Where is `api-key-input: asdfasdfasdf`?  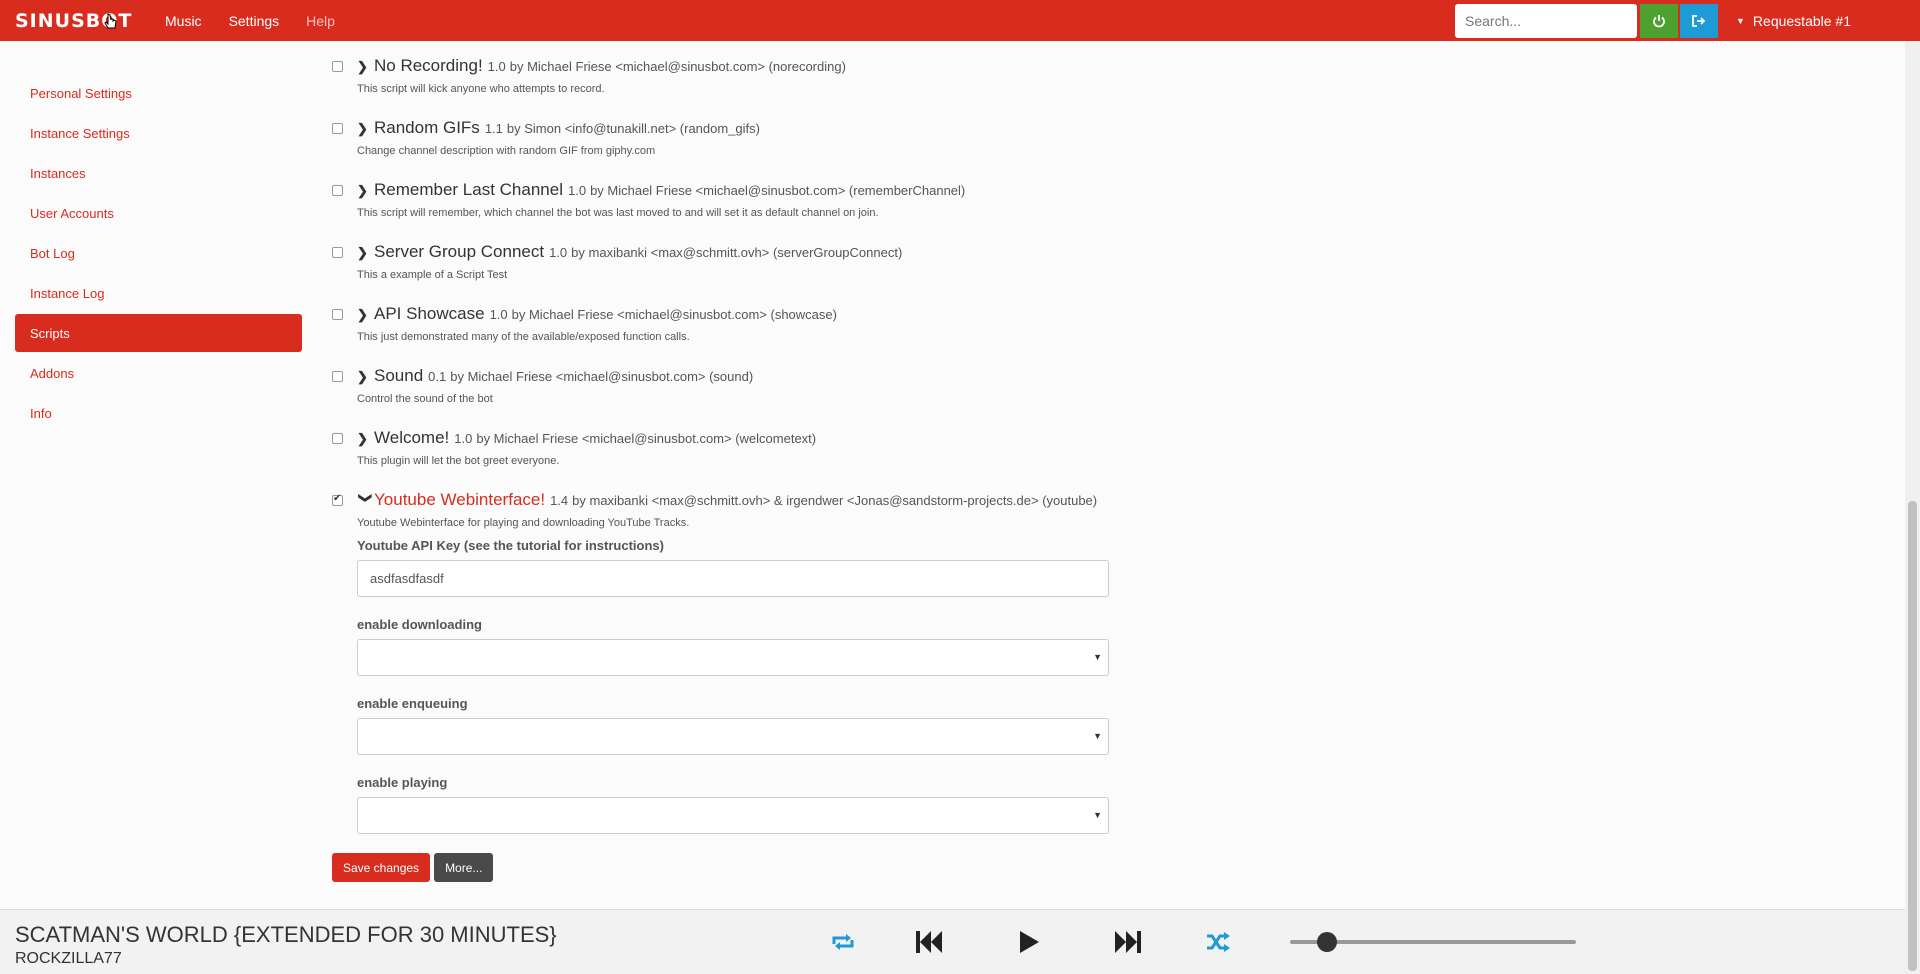
api-key-input: asdfasdfasdf is located at coordinates (733, 578).